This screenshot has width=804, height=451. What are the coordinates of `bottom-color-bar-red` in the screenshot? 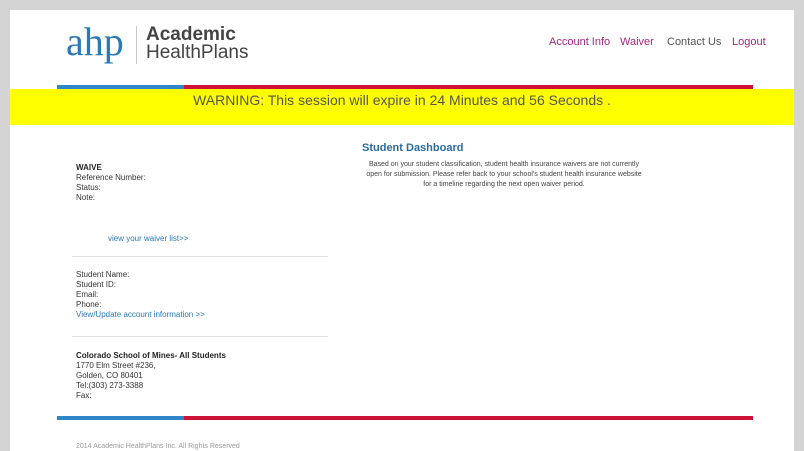 It's located at (468, 418).